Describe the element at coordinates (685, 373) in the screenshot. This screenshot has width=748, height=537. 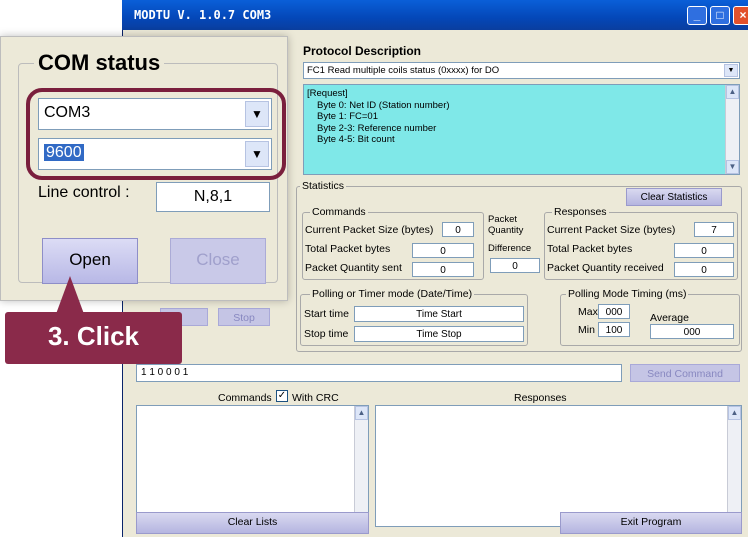
I see `send-command-button: Send Command` at that location.